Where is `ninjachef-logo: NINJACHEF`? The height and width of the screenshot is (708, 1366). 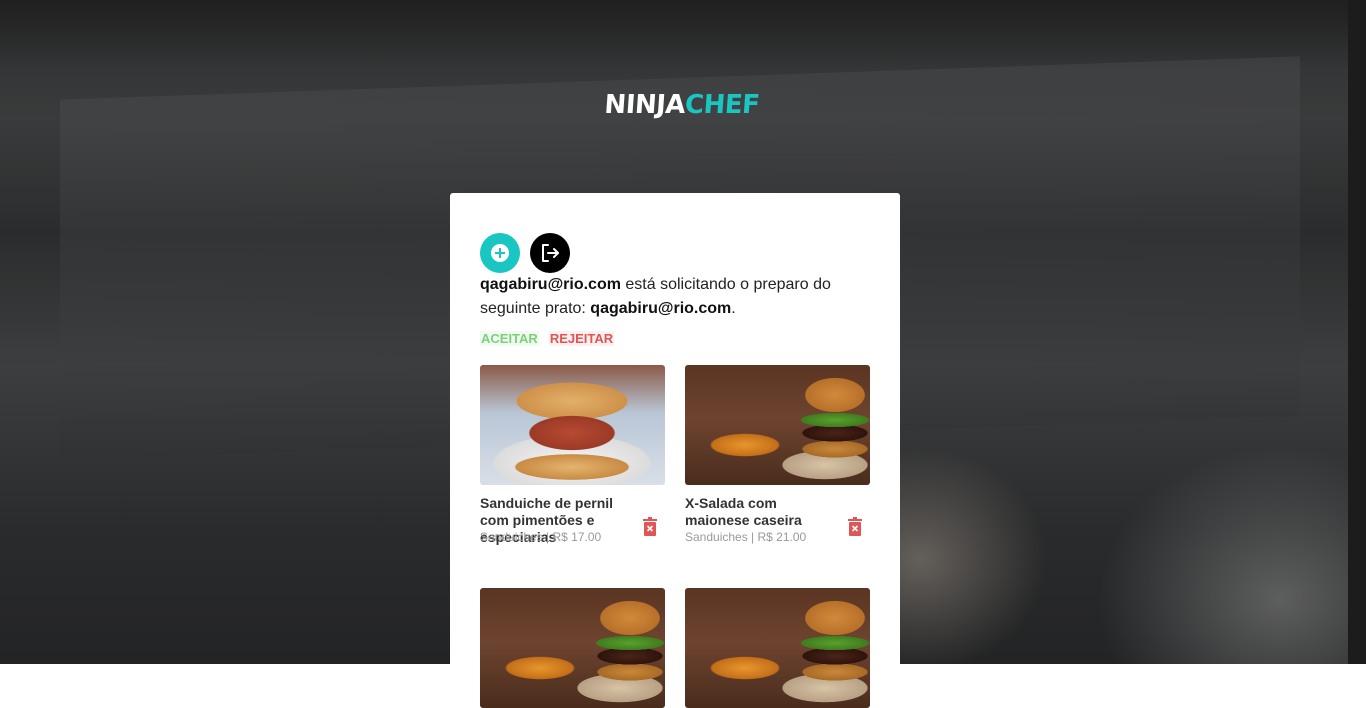
ninjachef-logo: NINJACHEF is located at coordinates (683, 112).